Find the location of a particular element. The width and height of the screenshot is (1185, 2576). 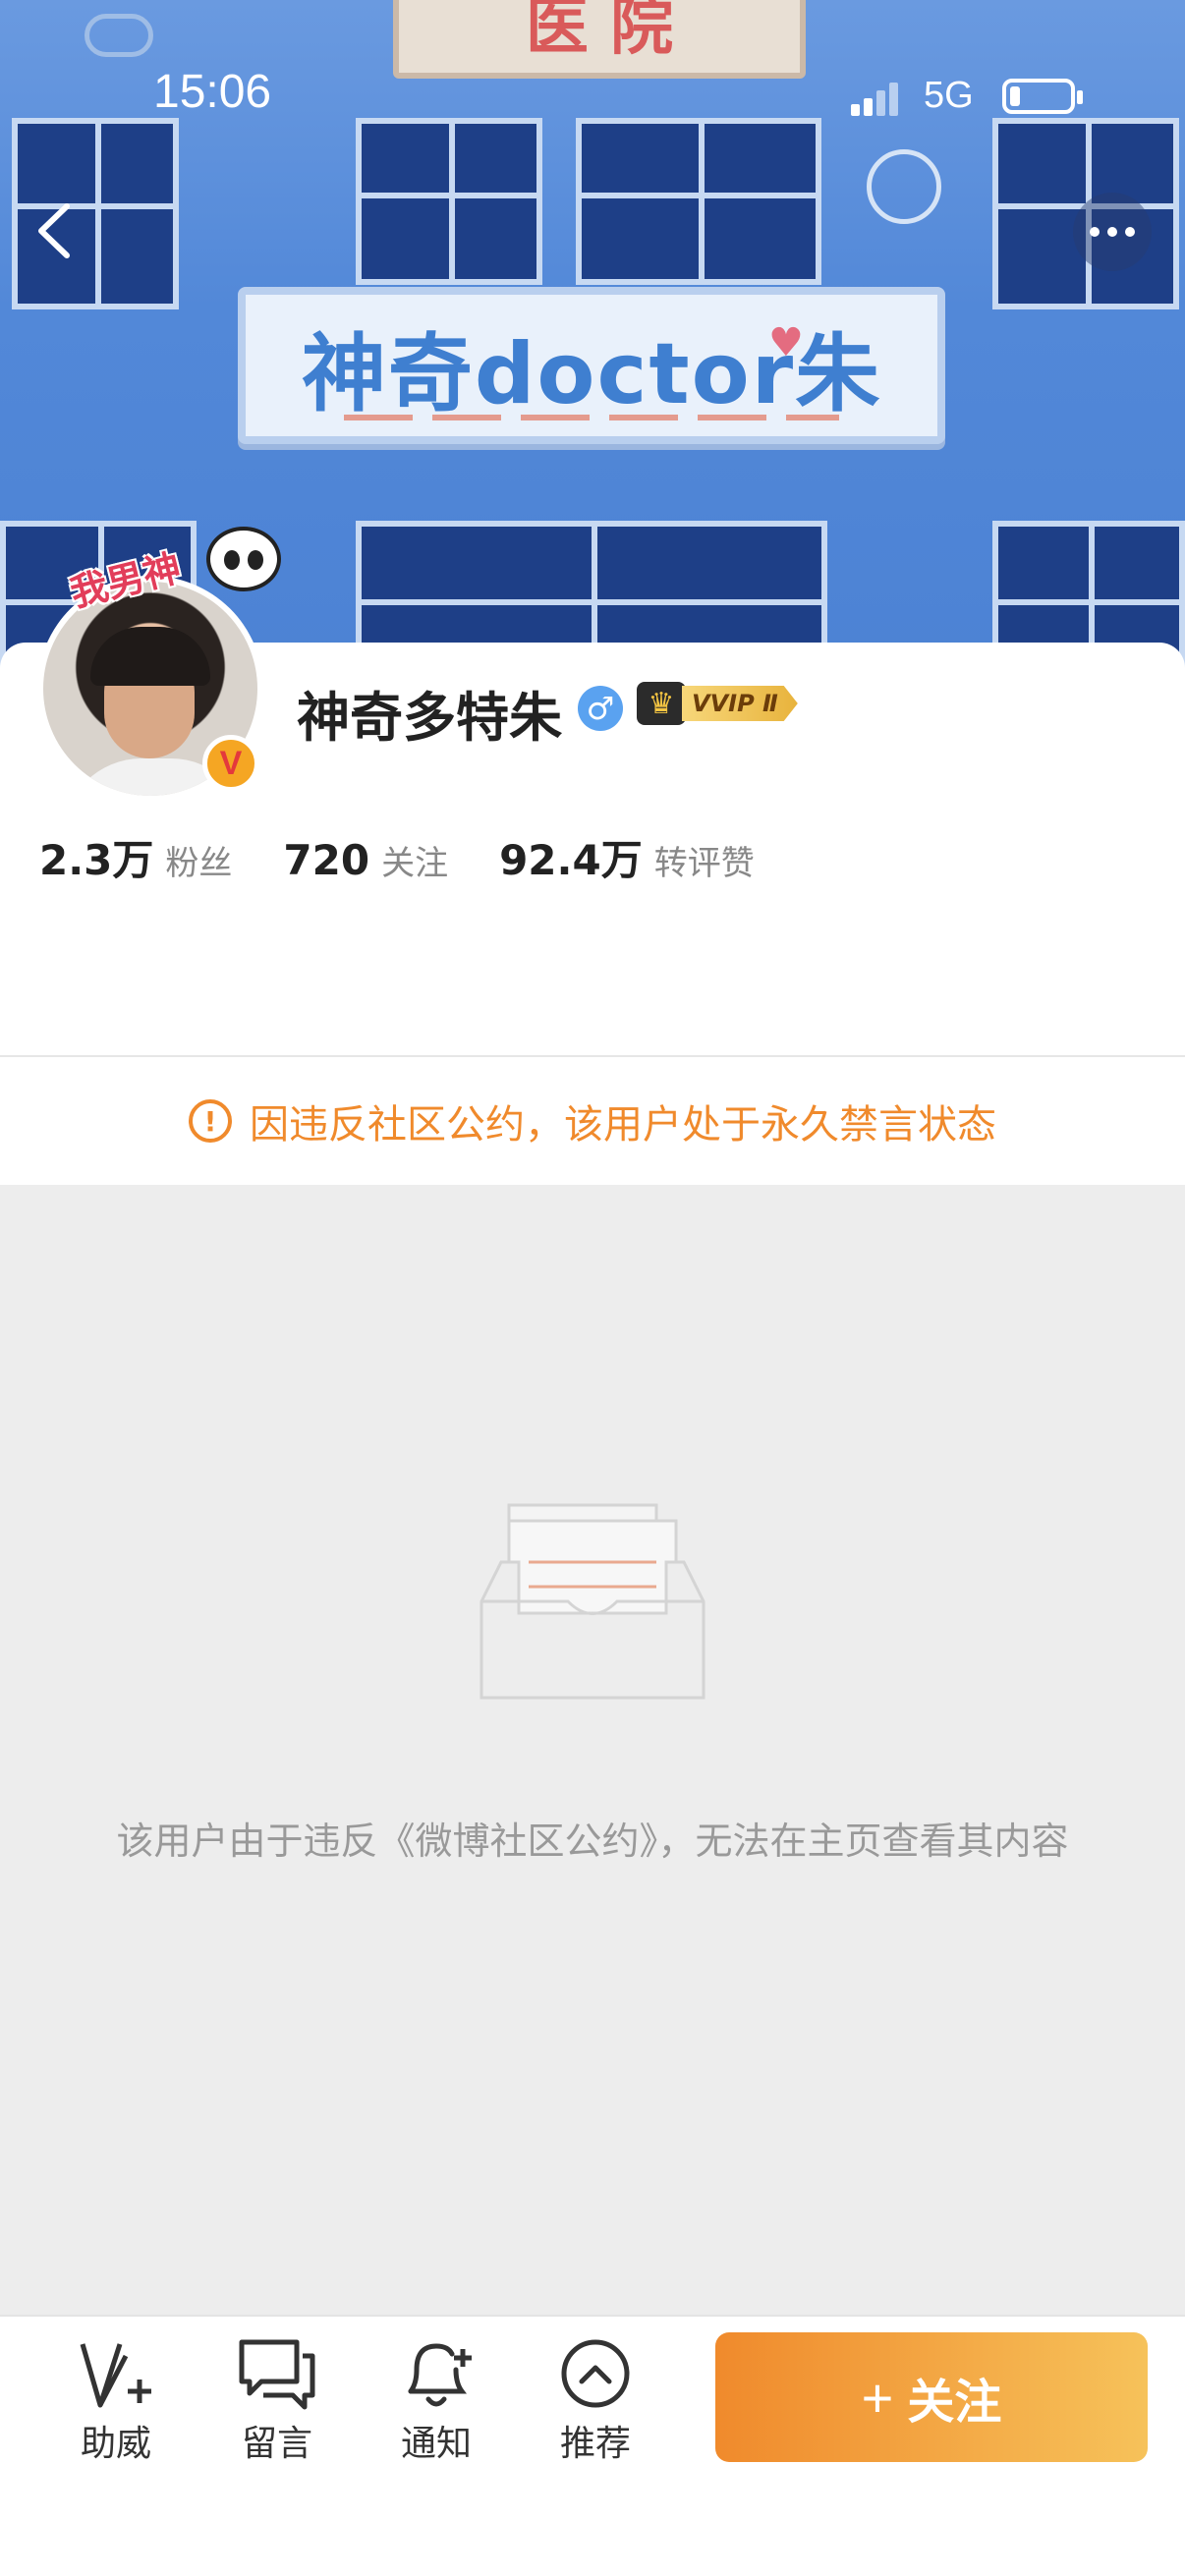

message-icon is located at coordinates (277, 2374).